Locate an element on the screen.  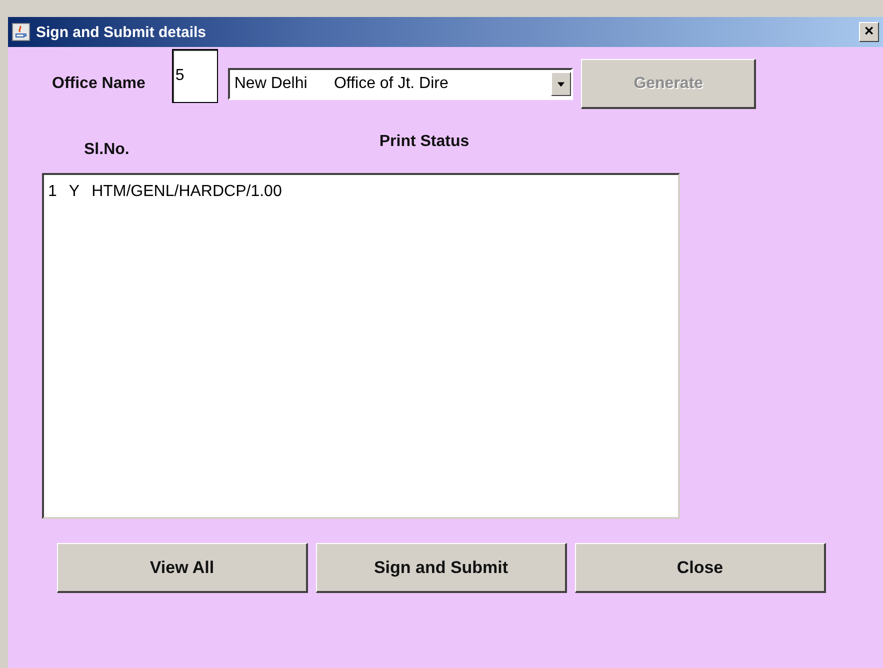
window-title: Sign and Submit details is located at coordinates (122, 32).